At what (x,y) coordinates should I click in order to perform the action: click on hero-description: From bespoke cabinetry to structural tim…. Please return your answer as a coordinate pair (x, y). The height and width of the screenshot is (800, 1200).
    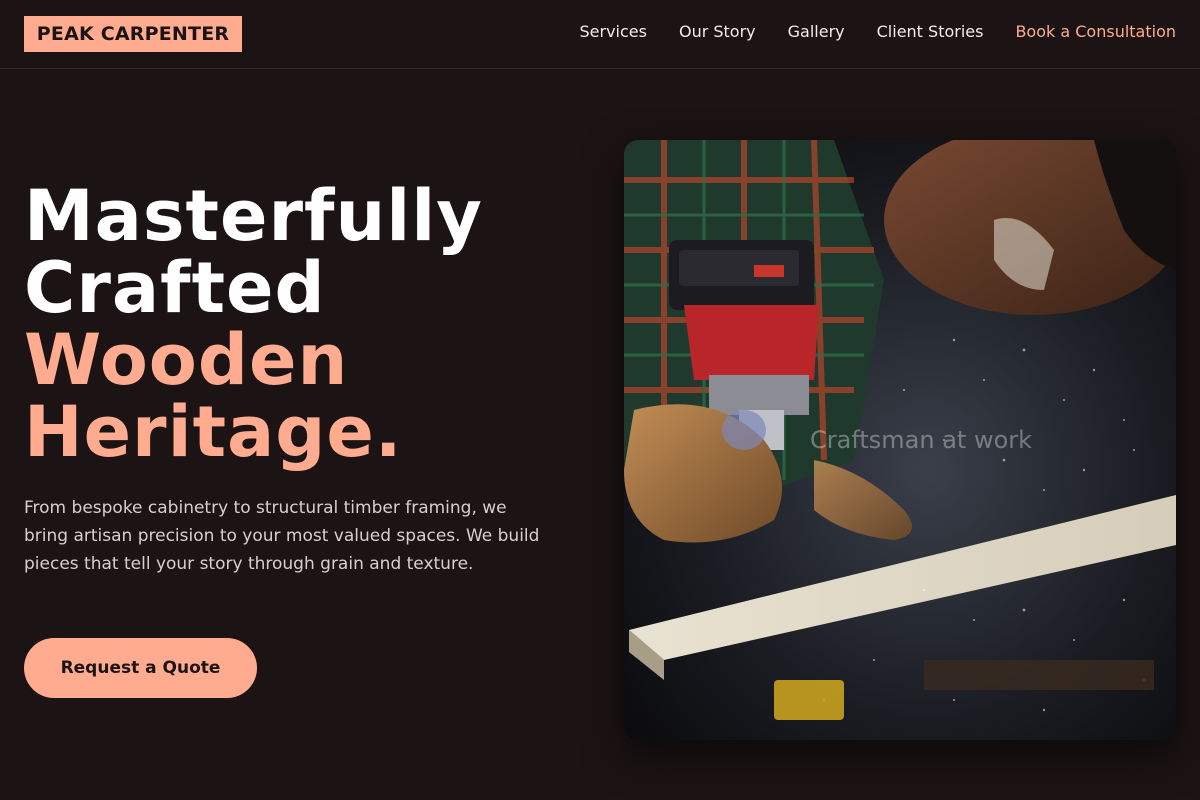
    Looking at the image, I should click on (282, 536).